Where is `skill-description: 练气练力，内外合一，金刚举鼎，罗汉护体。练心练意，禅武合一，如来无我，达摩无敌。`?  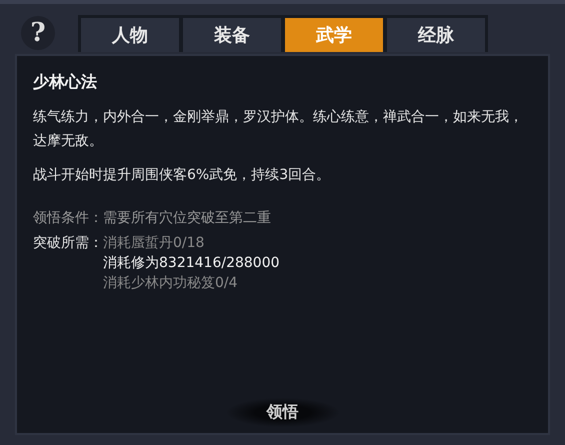
skill-description: 练气练力，内外合一，金刚举鼎，罗汉护体。练心练意，禅武合一，如来无我，达摩无敌。 is located at coordinates (278, 129).